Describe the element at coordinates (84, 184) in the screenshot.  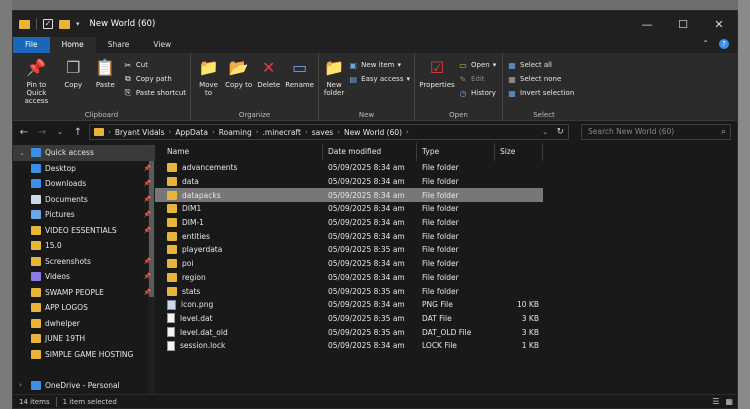
I see `nav-item: Downloads 📌` at that location.